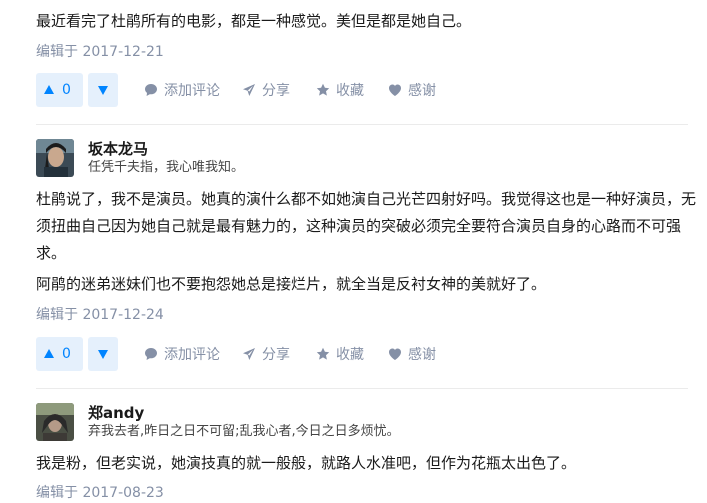  Describe the element at coordinates (166, 167) in the screenshot. I see `author-bio: 任凭千夫指，我心唯我知。` at that location.